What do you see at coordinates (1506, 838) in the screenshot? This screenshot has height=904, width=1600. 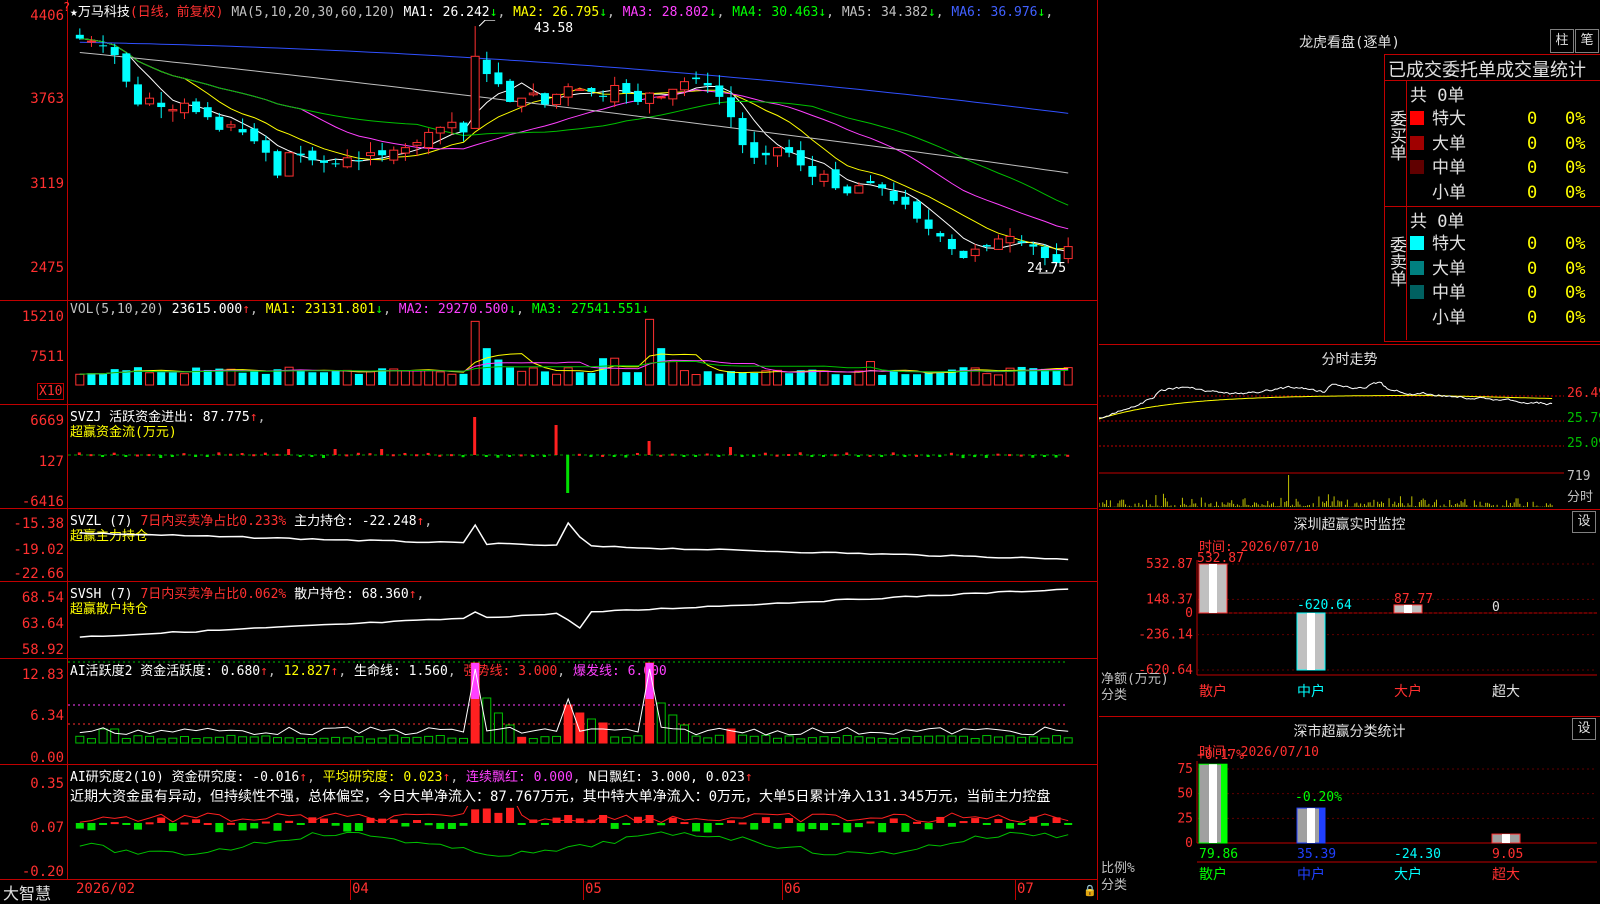 I see `sz-category-bar-highlight` at bounding box center [1506, 838].